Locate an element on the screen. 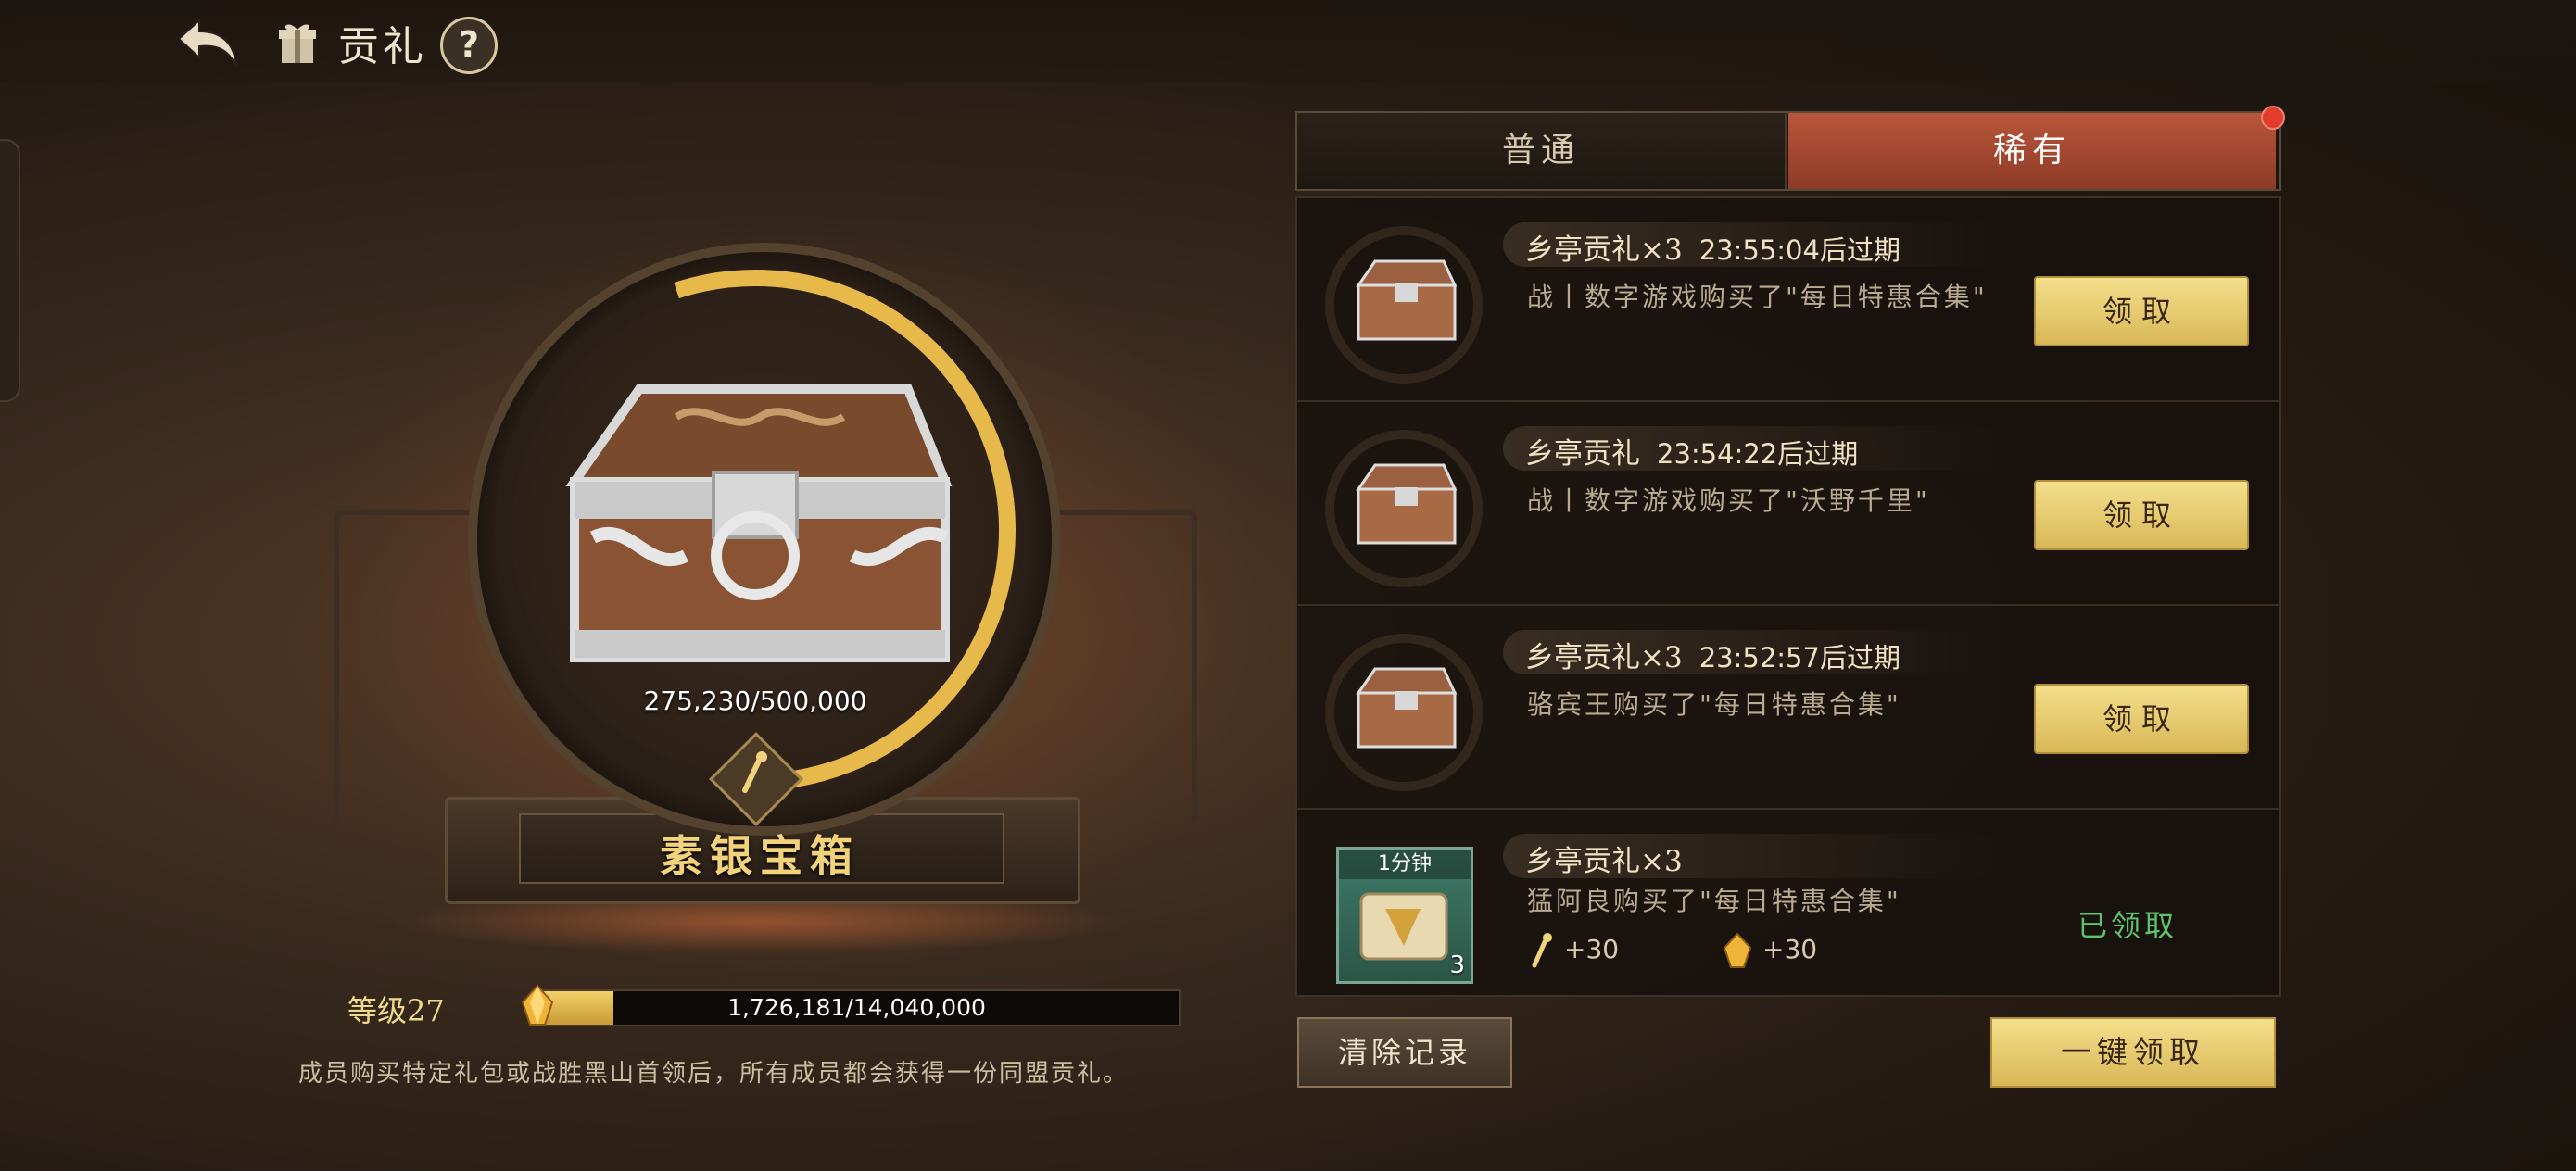 This screenshot has width=2576, height=1171. notification-dot is located at coordinates (2273, 118).